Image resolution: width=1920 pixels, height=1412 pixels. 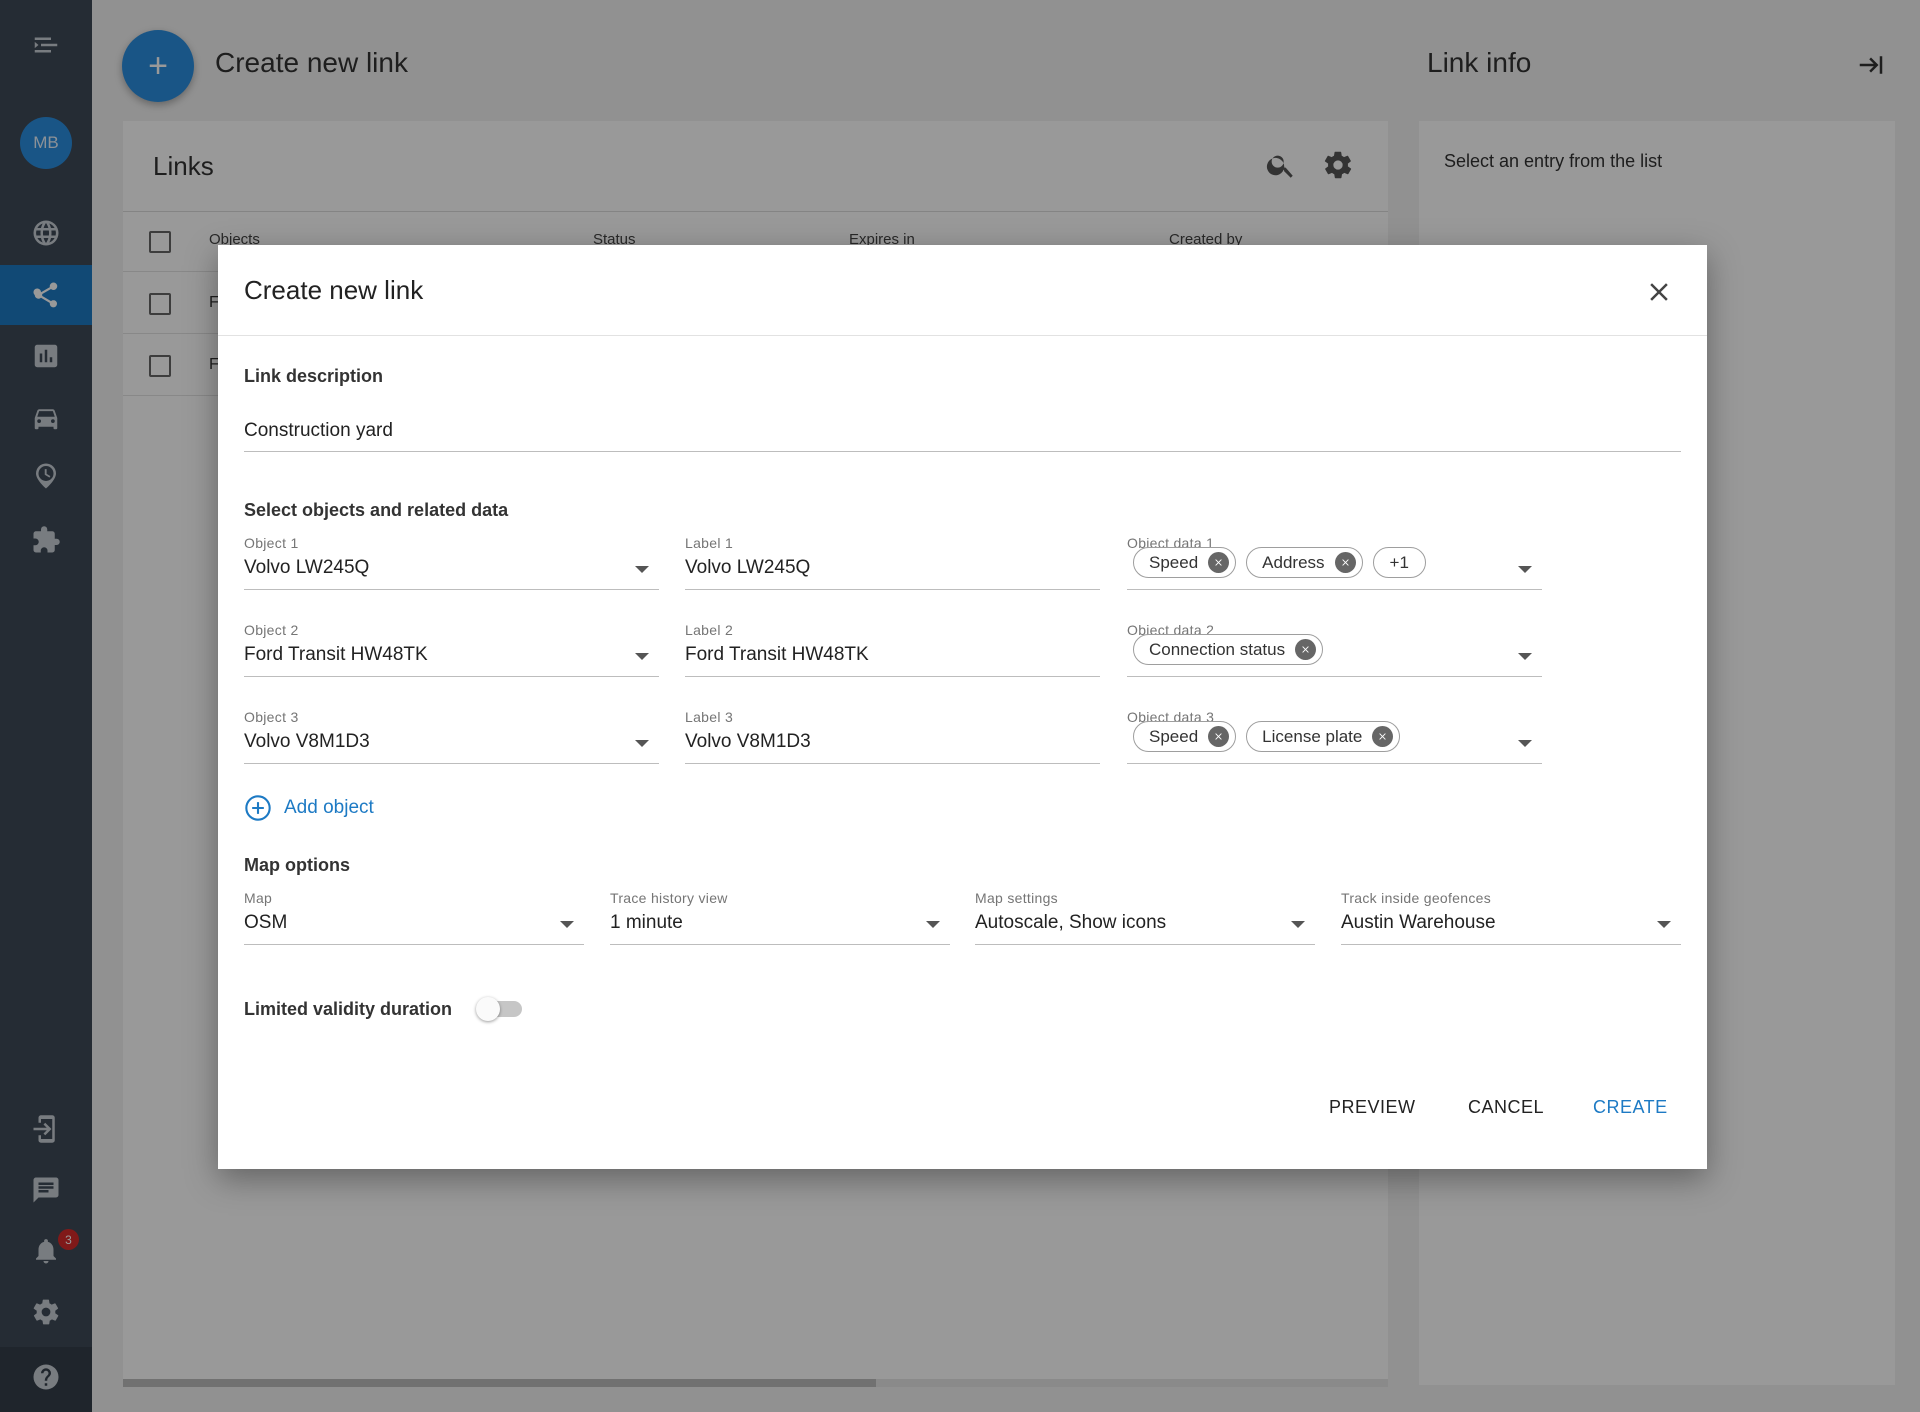 I want to click on link-description-input: Construction yard, so click(x=318, y=431).